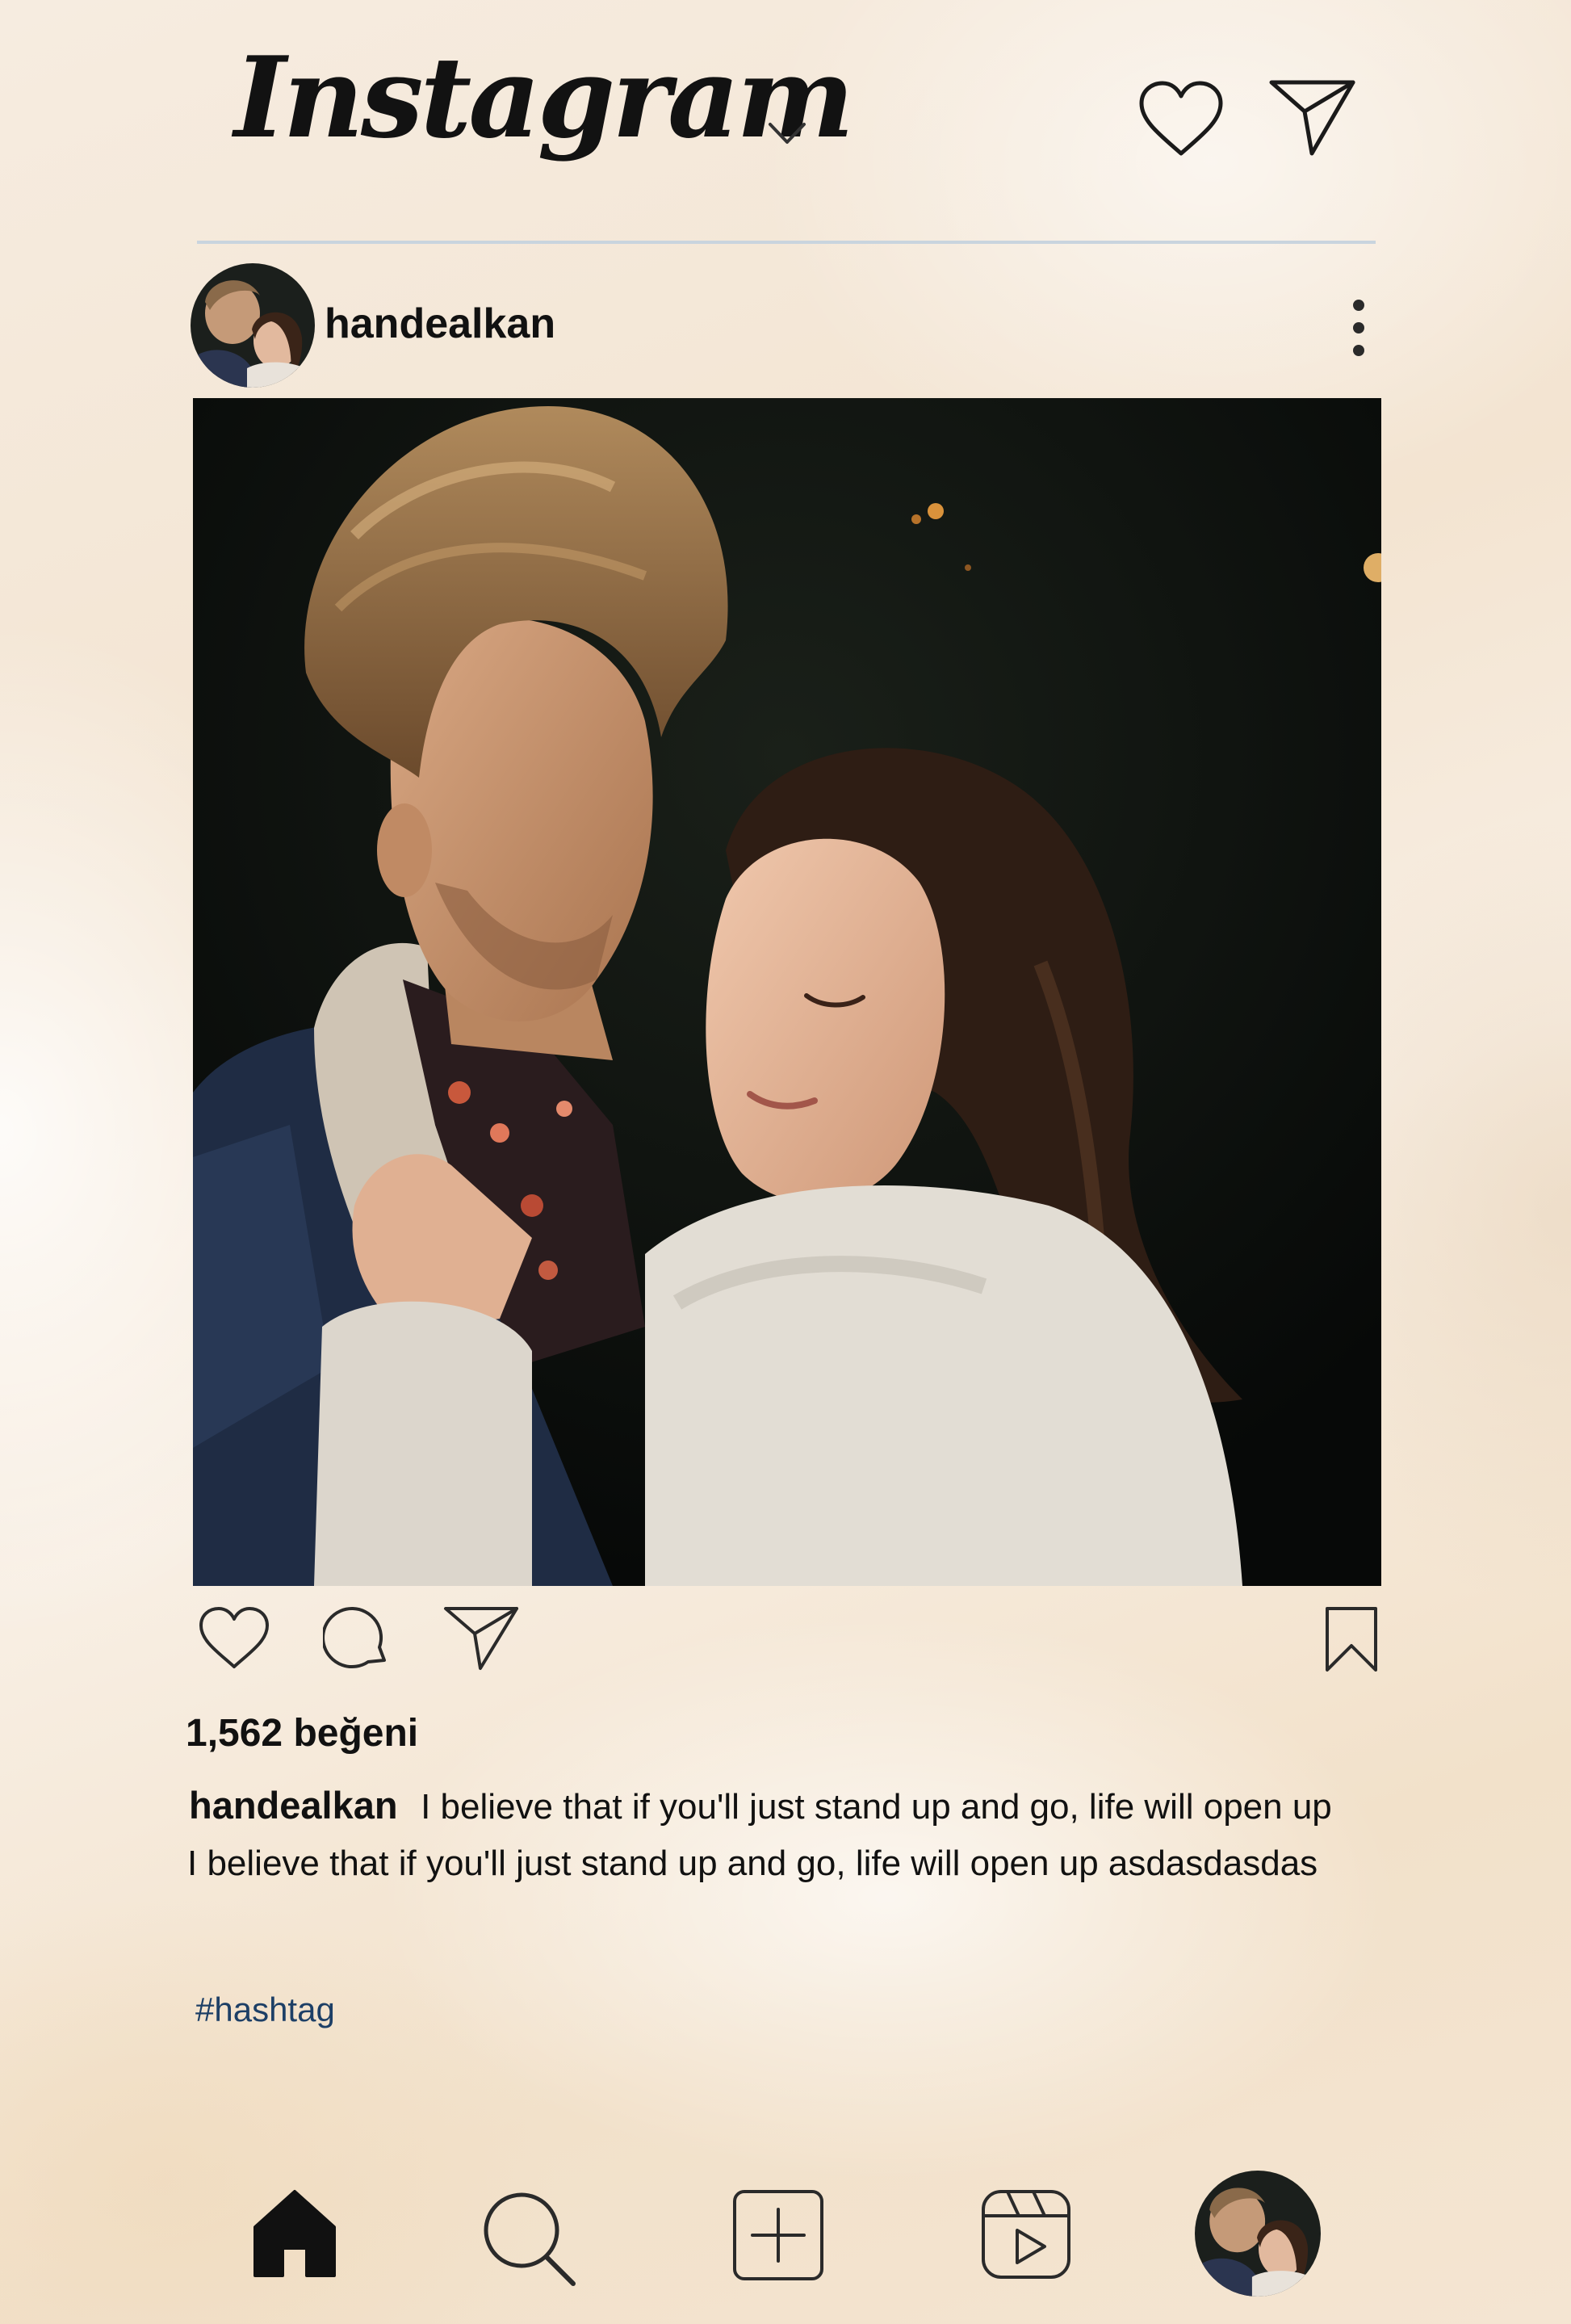 The height and width of the screenshot is (2324, 1571). What do you see at coordinates (293, 1805) in the screenshot?
I see `caption-username: handealkan` at bounding box center [293, 1805].